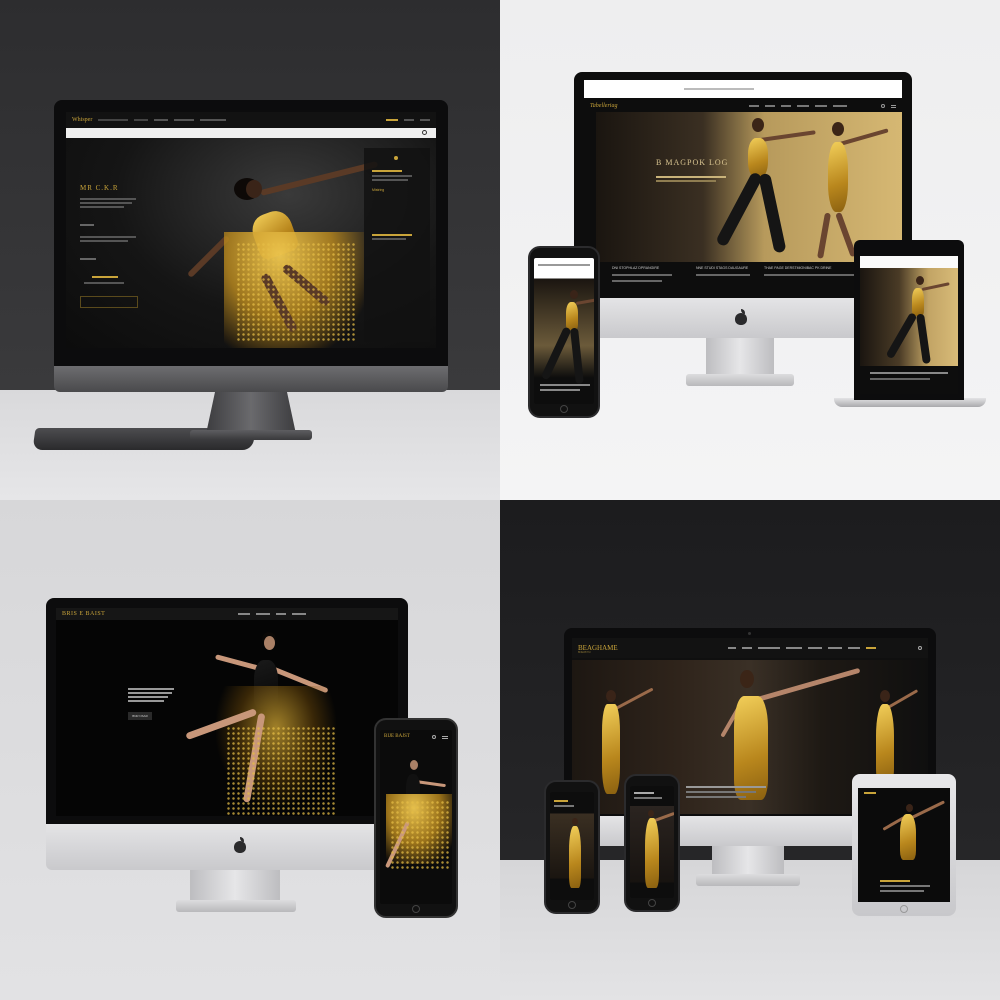 Image resolution: width=1000 pixels, height=1000 pixels. What do you see at coordinates (378, 190) in the screenshot?
I see `sidebar-link: Mistring` at bounding box center [378, 190].